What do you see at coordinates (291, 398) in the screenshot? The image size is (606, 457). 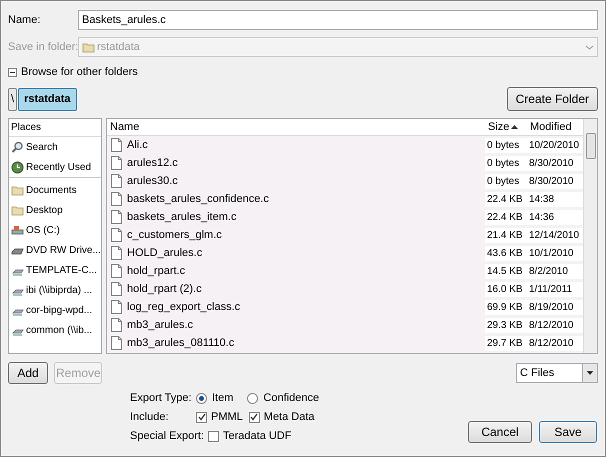 I see `radio-label: Confidence` at bounding box center [291, 398].